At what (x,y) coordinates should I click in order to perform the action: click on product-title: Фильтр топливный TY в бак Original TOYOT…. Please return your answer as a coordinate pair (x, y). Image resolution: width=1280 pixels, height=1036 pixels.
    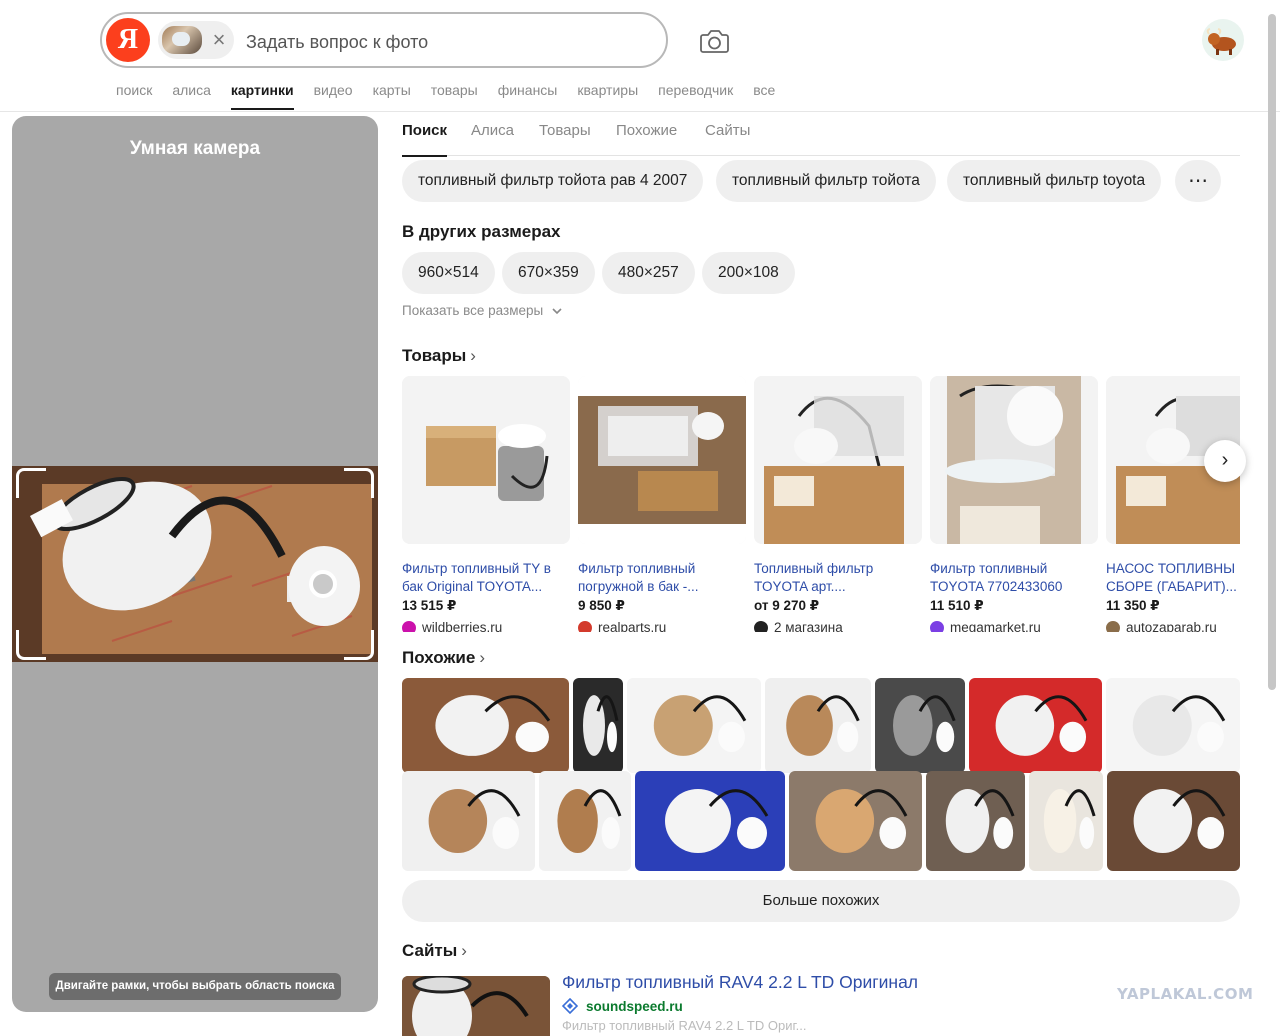
    Looking at the image, I should click on (486, 578).